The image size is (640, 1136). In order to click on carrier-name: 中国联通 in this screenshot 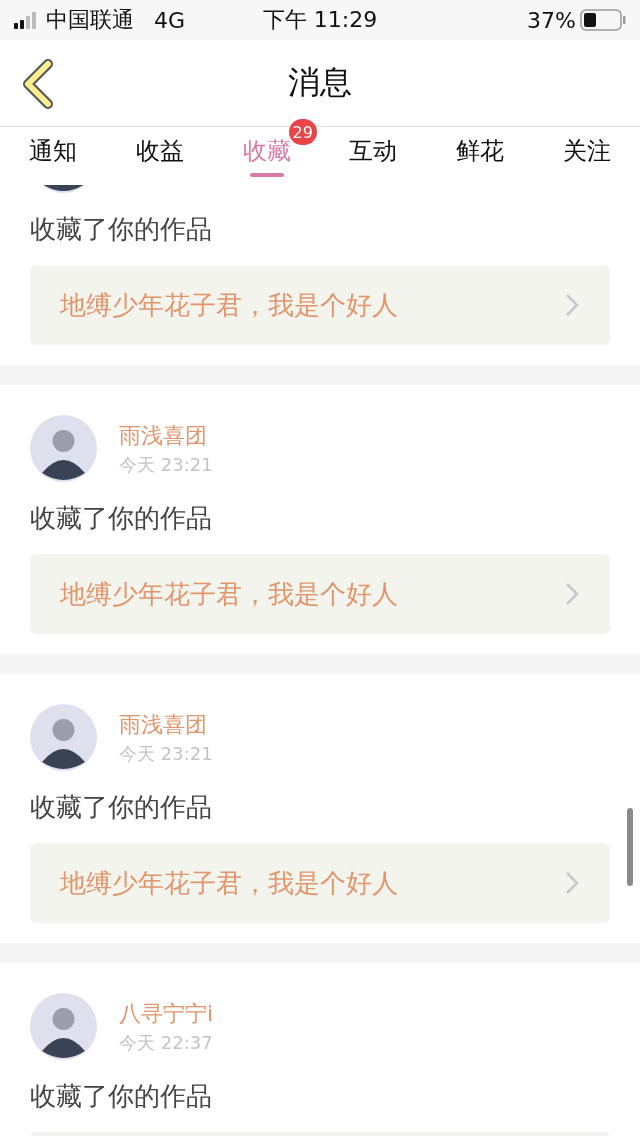, I will do `click(90, 20)`.